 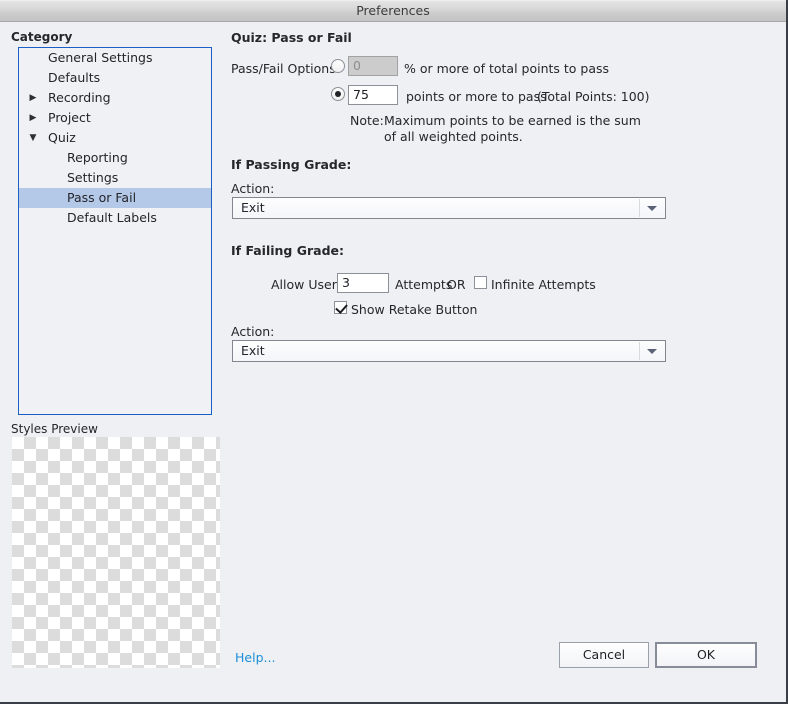 I want to click on infinite-attempts-checkbox, so click(x=480, y=282).